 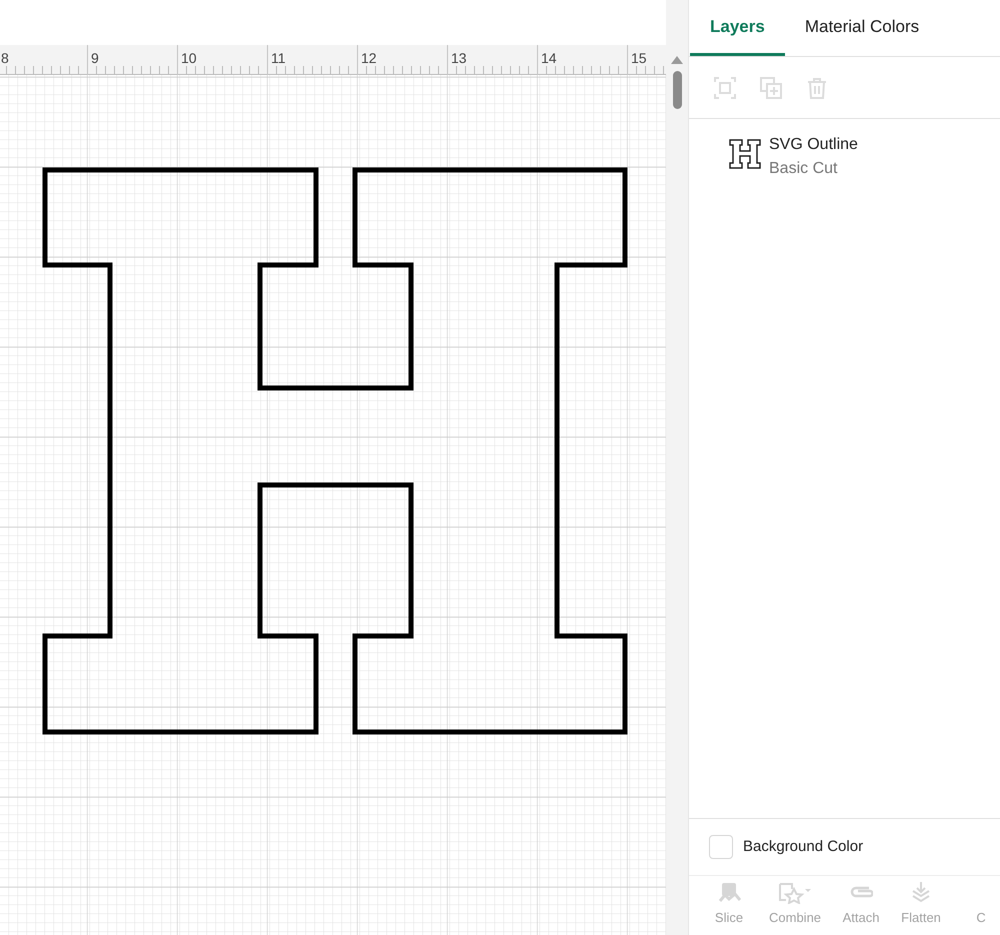 I want to click on ruler-label: 9, so click(x=95, y=58).